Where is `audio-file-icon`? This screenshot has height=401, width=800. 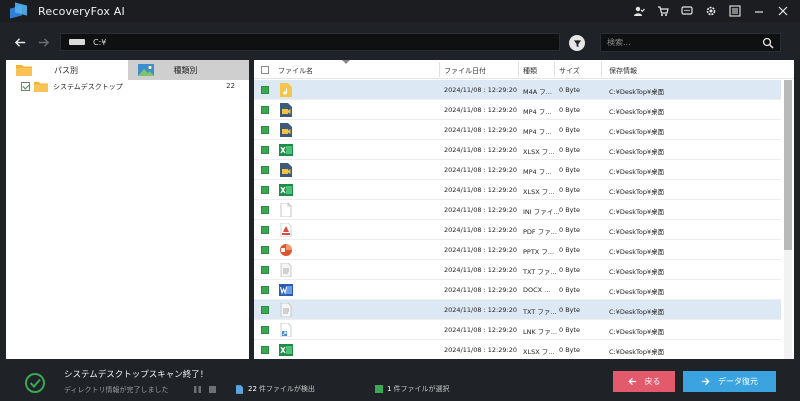 audio-file-icon is located at coordinates (286, 90).